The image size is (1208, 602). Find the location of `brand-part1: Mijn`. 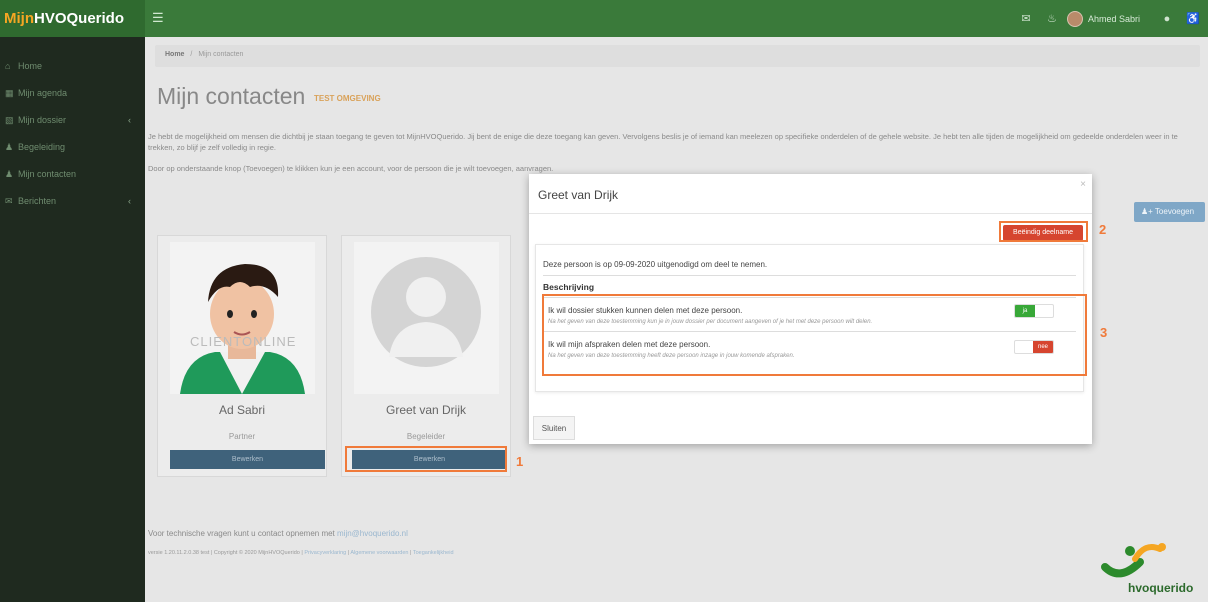

brand-part1: Mijn is located at coordinates (19, 18).